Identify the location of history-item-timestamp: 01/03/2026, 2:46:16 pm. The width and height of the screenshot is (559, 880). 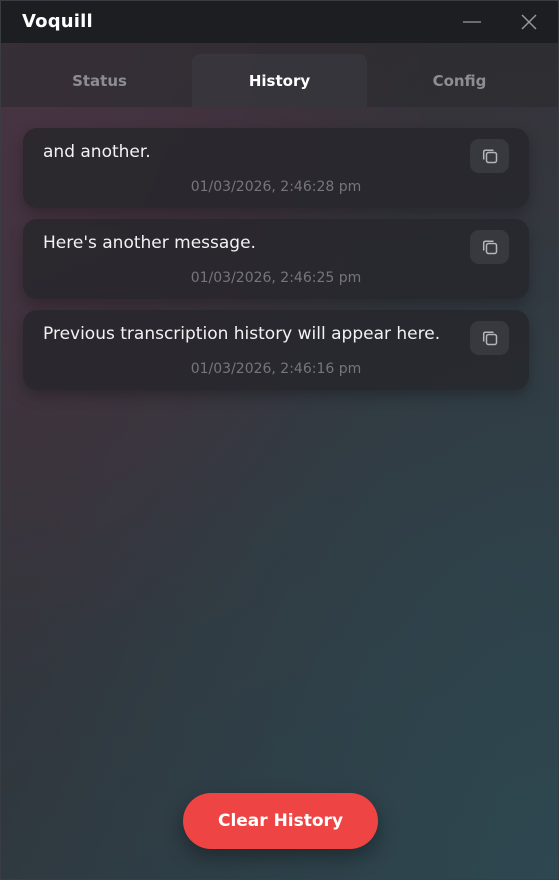
(276, 369).